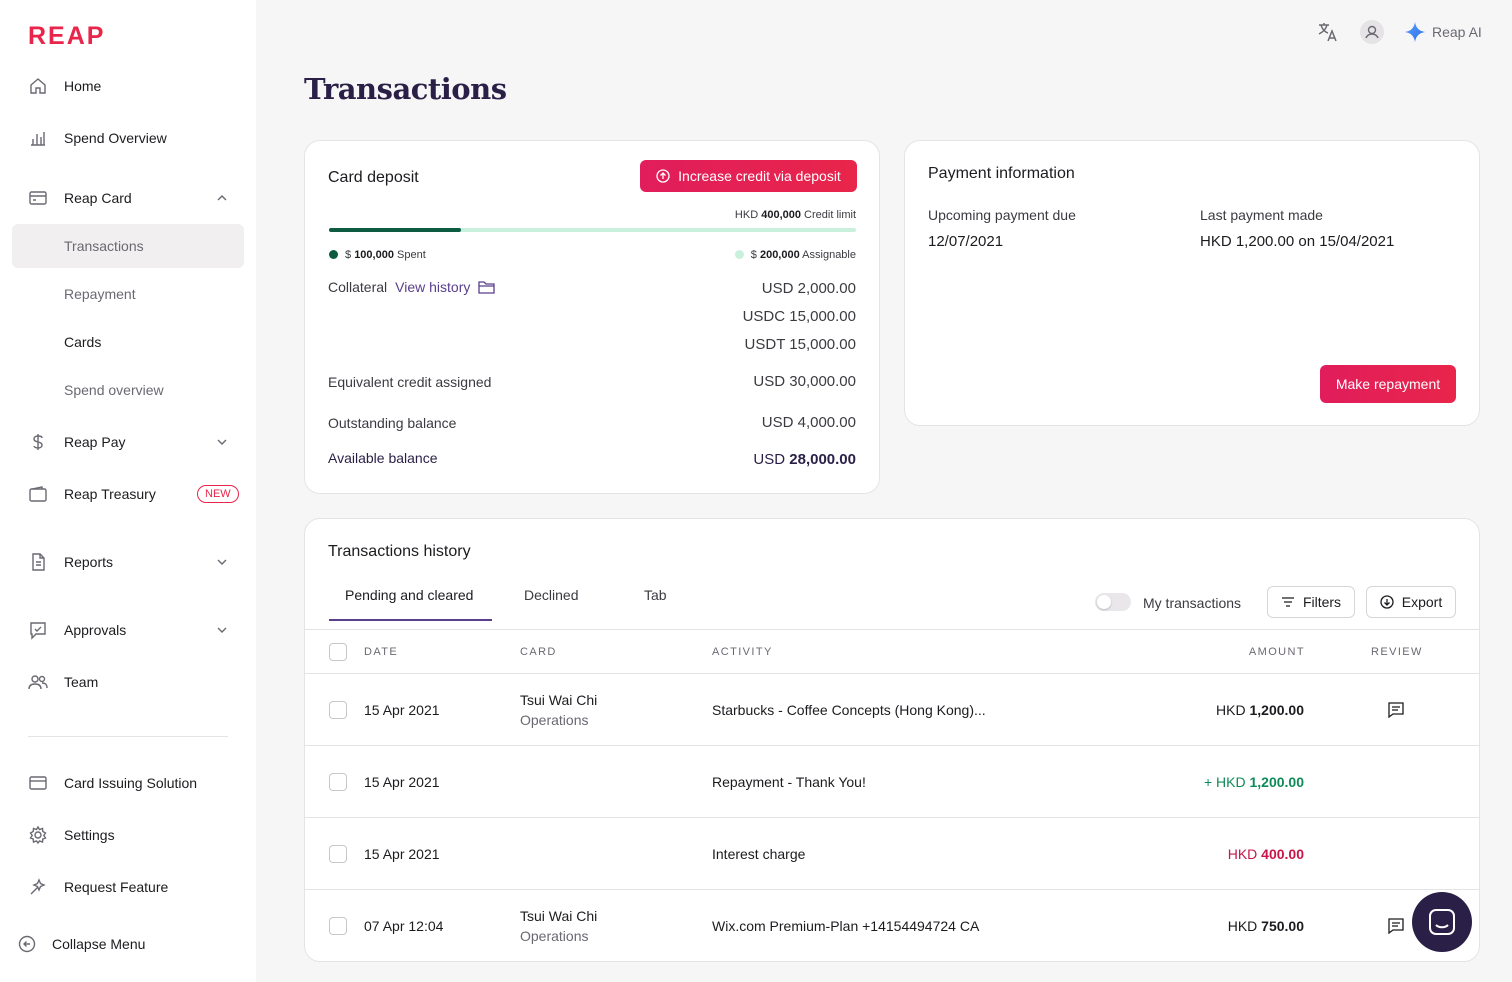 The width and height of the screenshot is (1512, 982). Describe the element at coordinates (892, 651) in the screenshot. I see `table-header: DATE CARD ACTIVITY AMOUNT REVIEW` at that location.